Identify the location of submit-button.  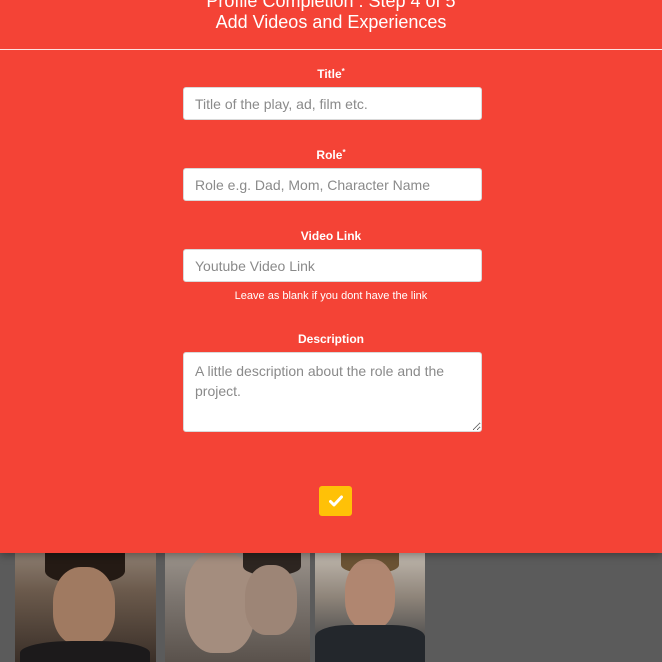
(335, 501).